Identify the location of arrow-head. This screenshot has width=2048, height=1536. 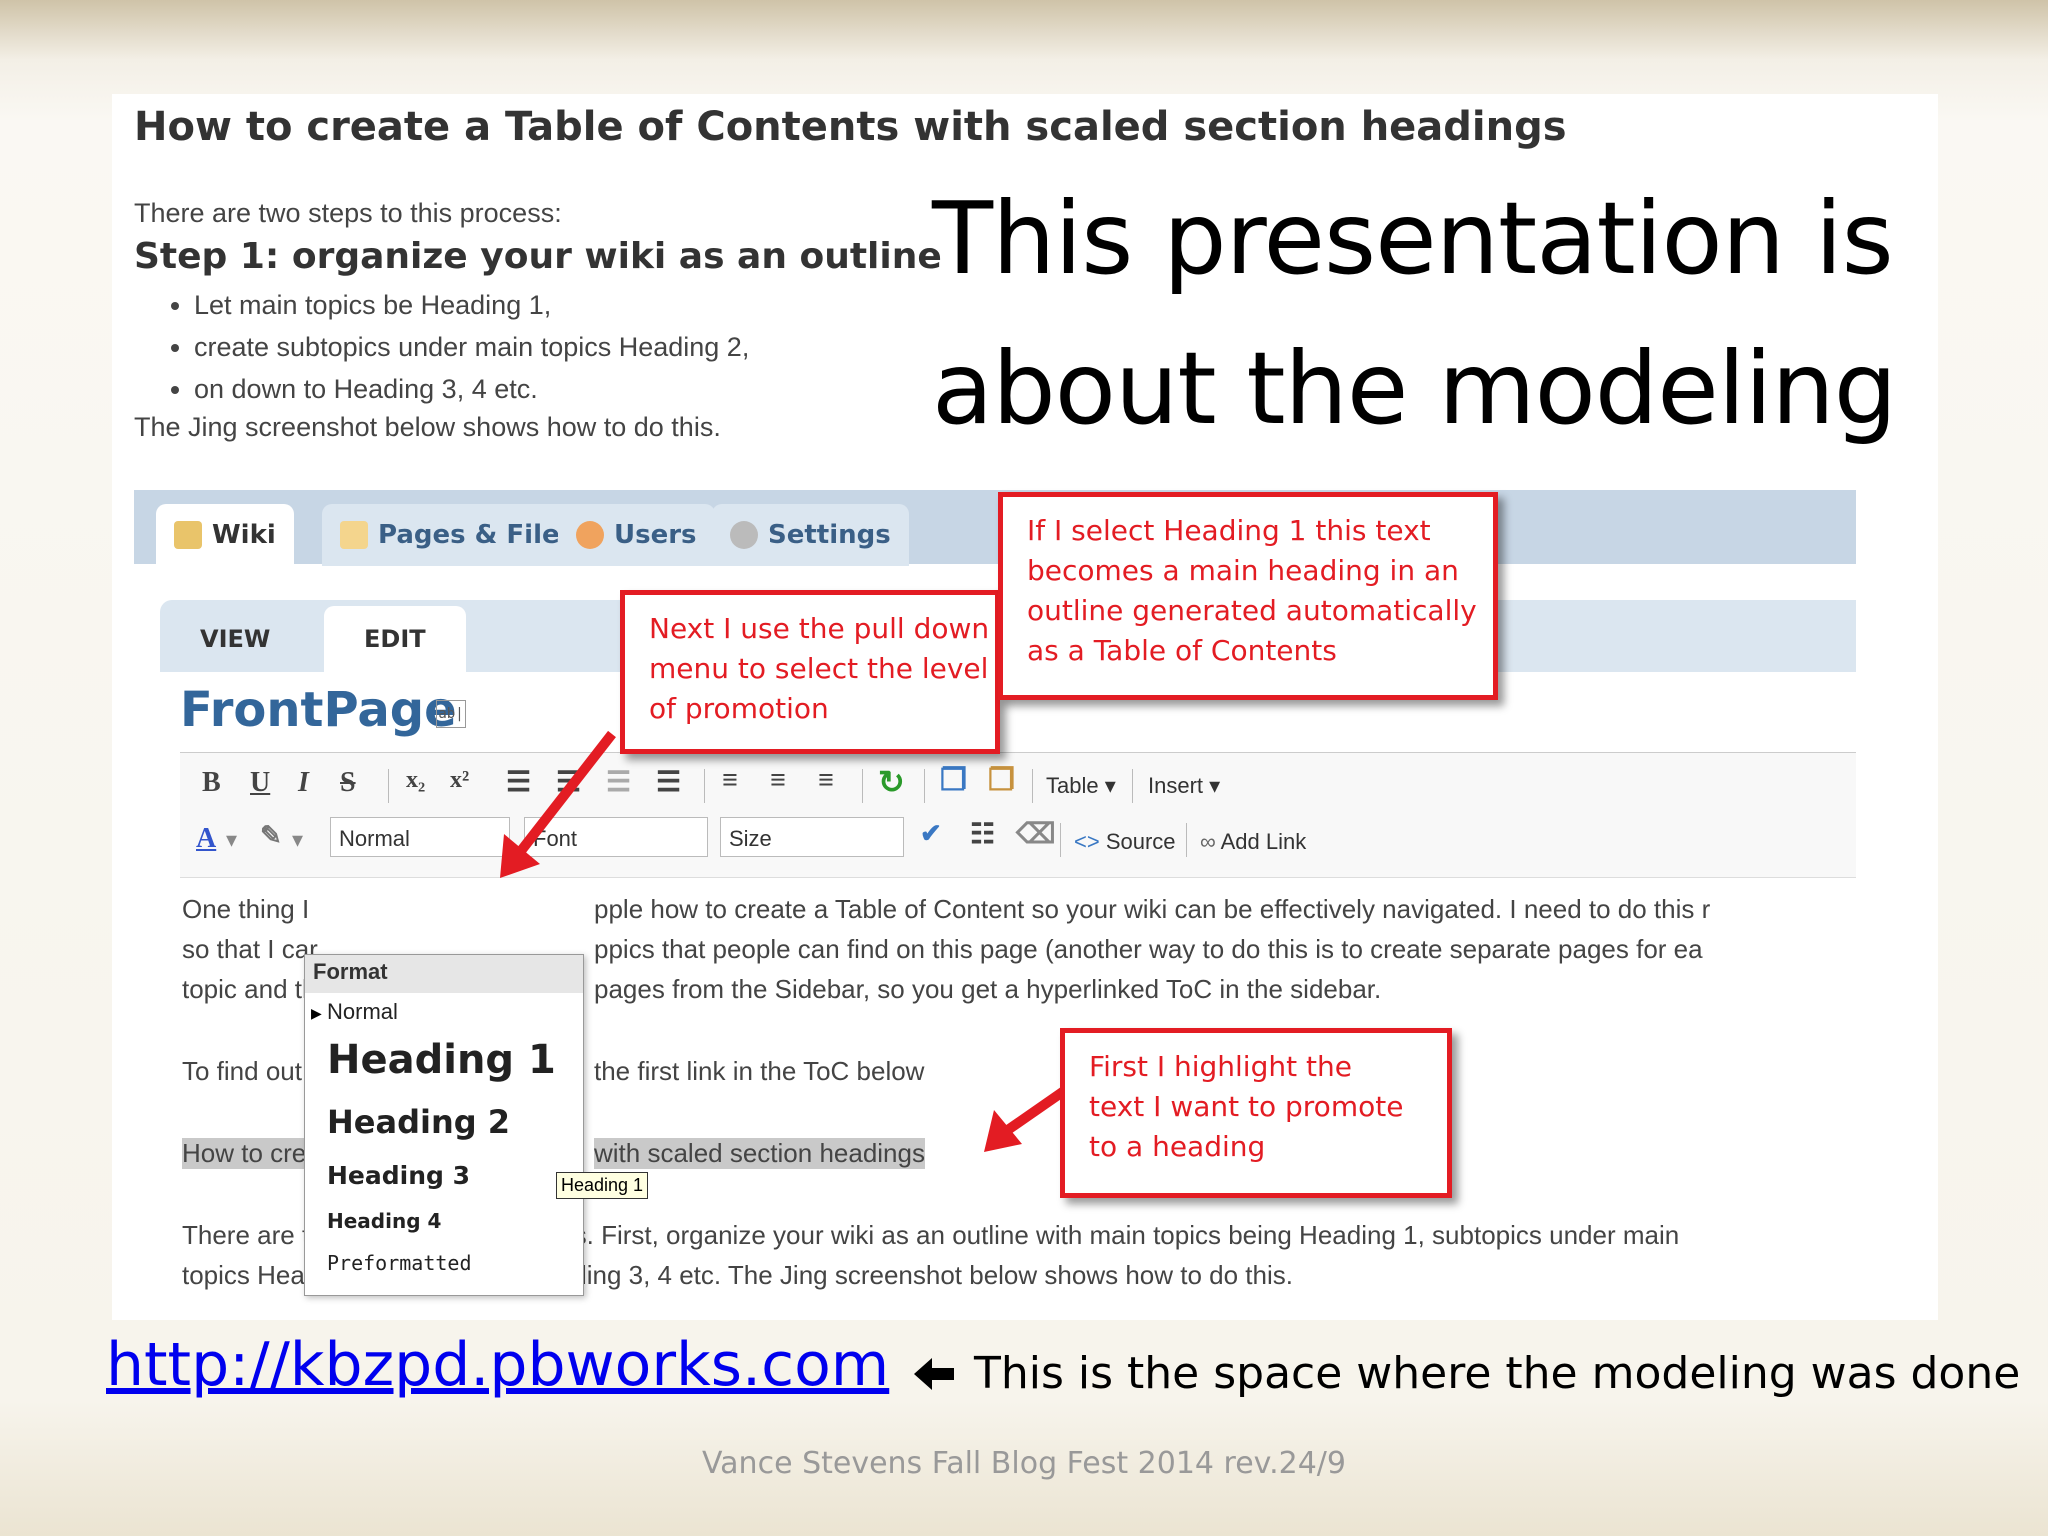
(1003, 1131).